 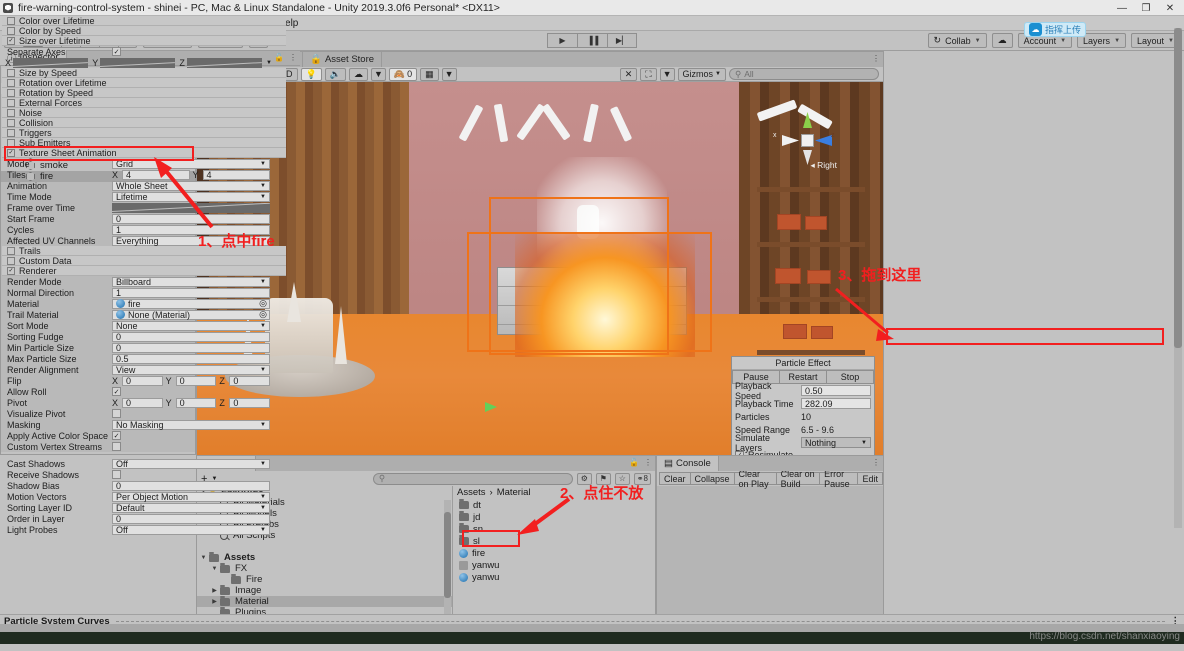 What do you see at coordinates (603, 479) in the screenshot?
I see `filter-label-icon: ⚑` at bounding box center [603, 479].